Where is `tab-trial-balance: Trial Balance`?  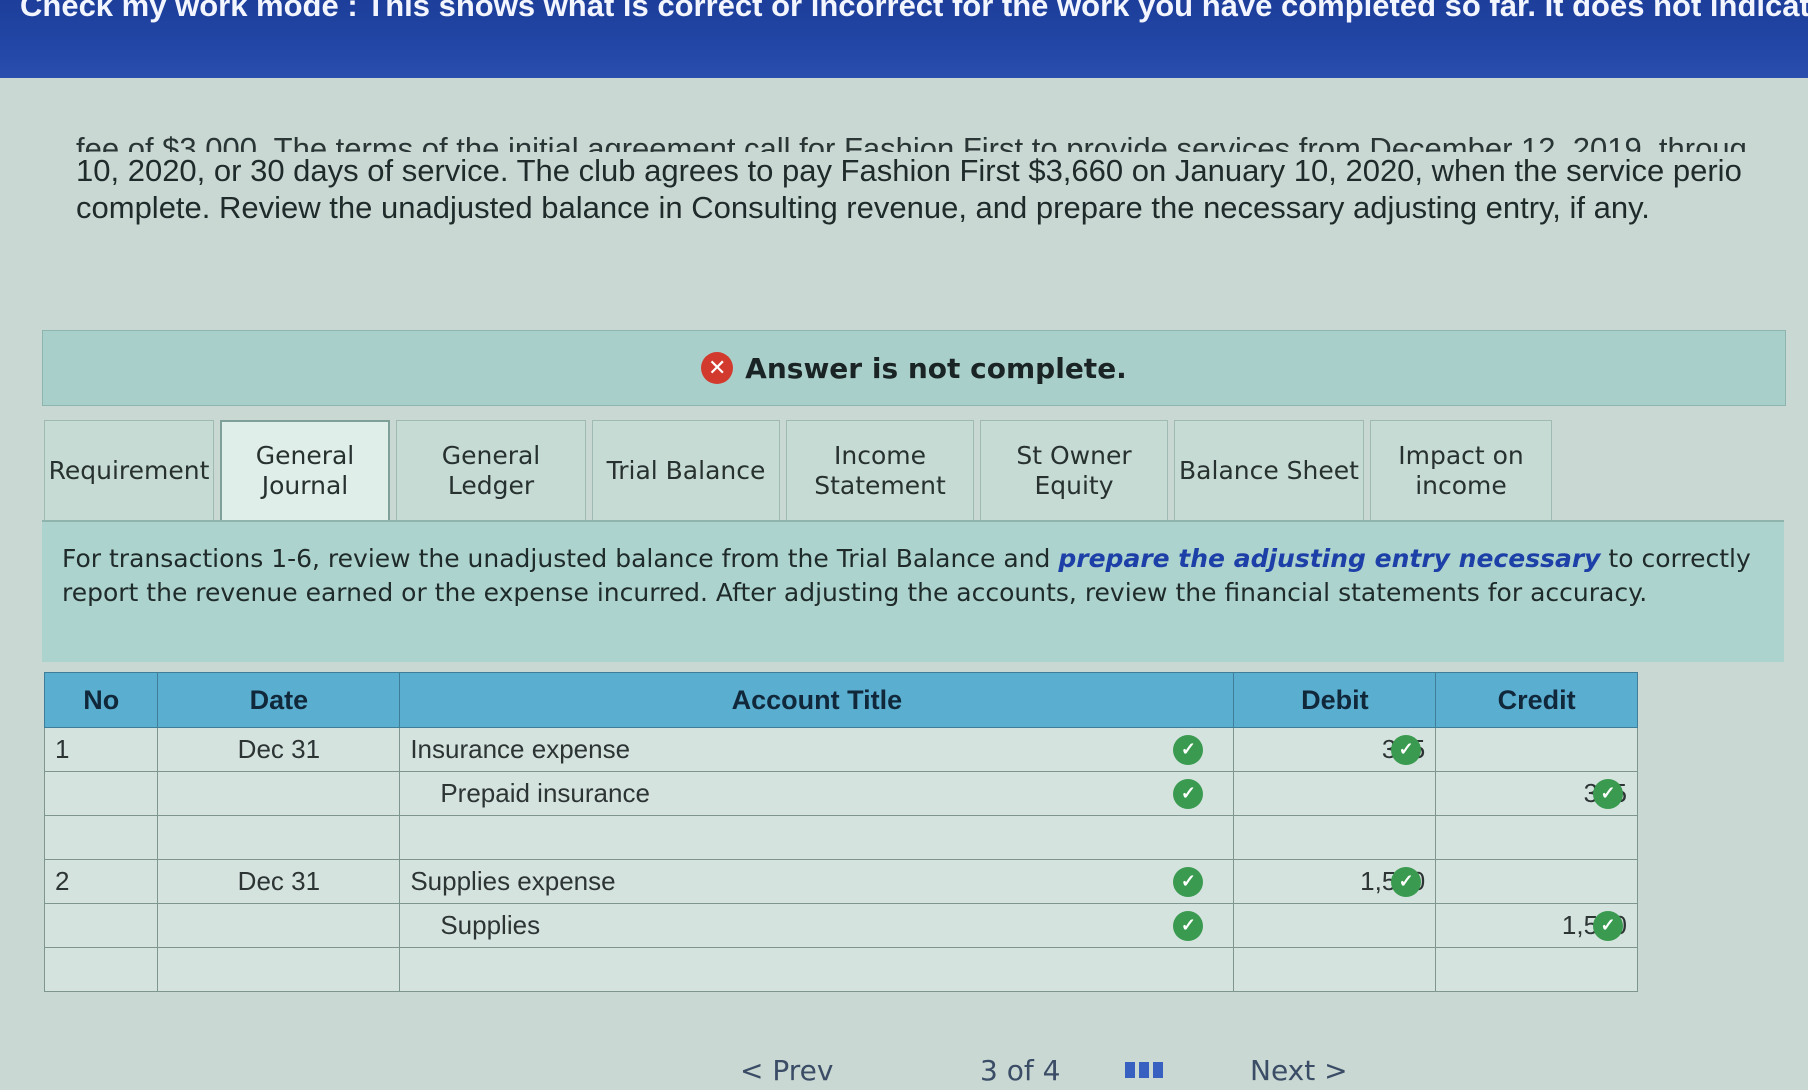
tab-trial-balance: Trial Balance is located at coordinates (686, 470).